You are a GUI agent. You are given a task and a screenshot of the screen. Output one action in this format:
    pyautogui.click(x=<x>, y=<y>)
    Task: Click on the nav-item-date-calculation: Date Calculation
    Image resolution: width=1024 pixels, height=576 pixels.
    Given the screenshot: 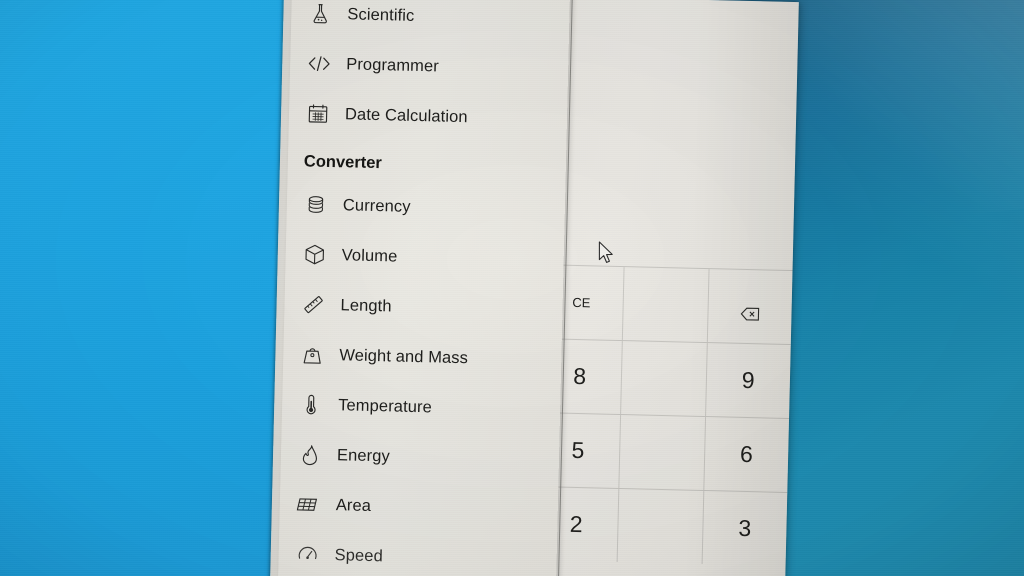 What is the action you would take?
    pyautogui.click(x=427, y=116)
    